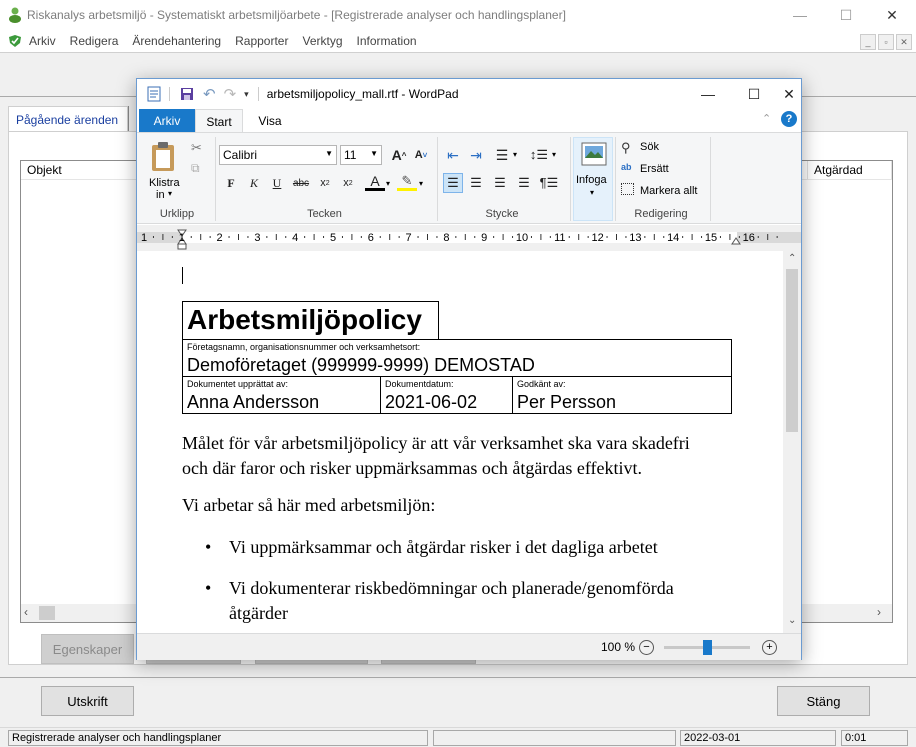 The height and width of the screenshot is (747, 916). I want to click on ruler-number: 12, so click(597, 238).